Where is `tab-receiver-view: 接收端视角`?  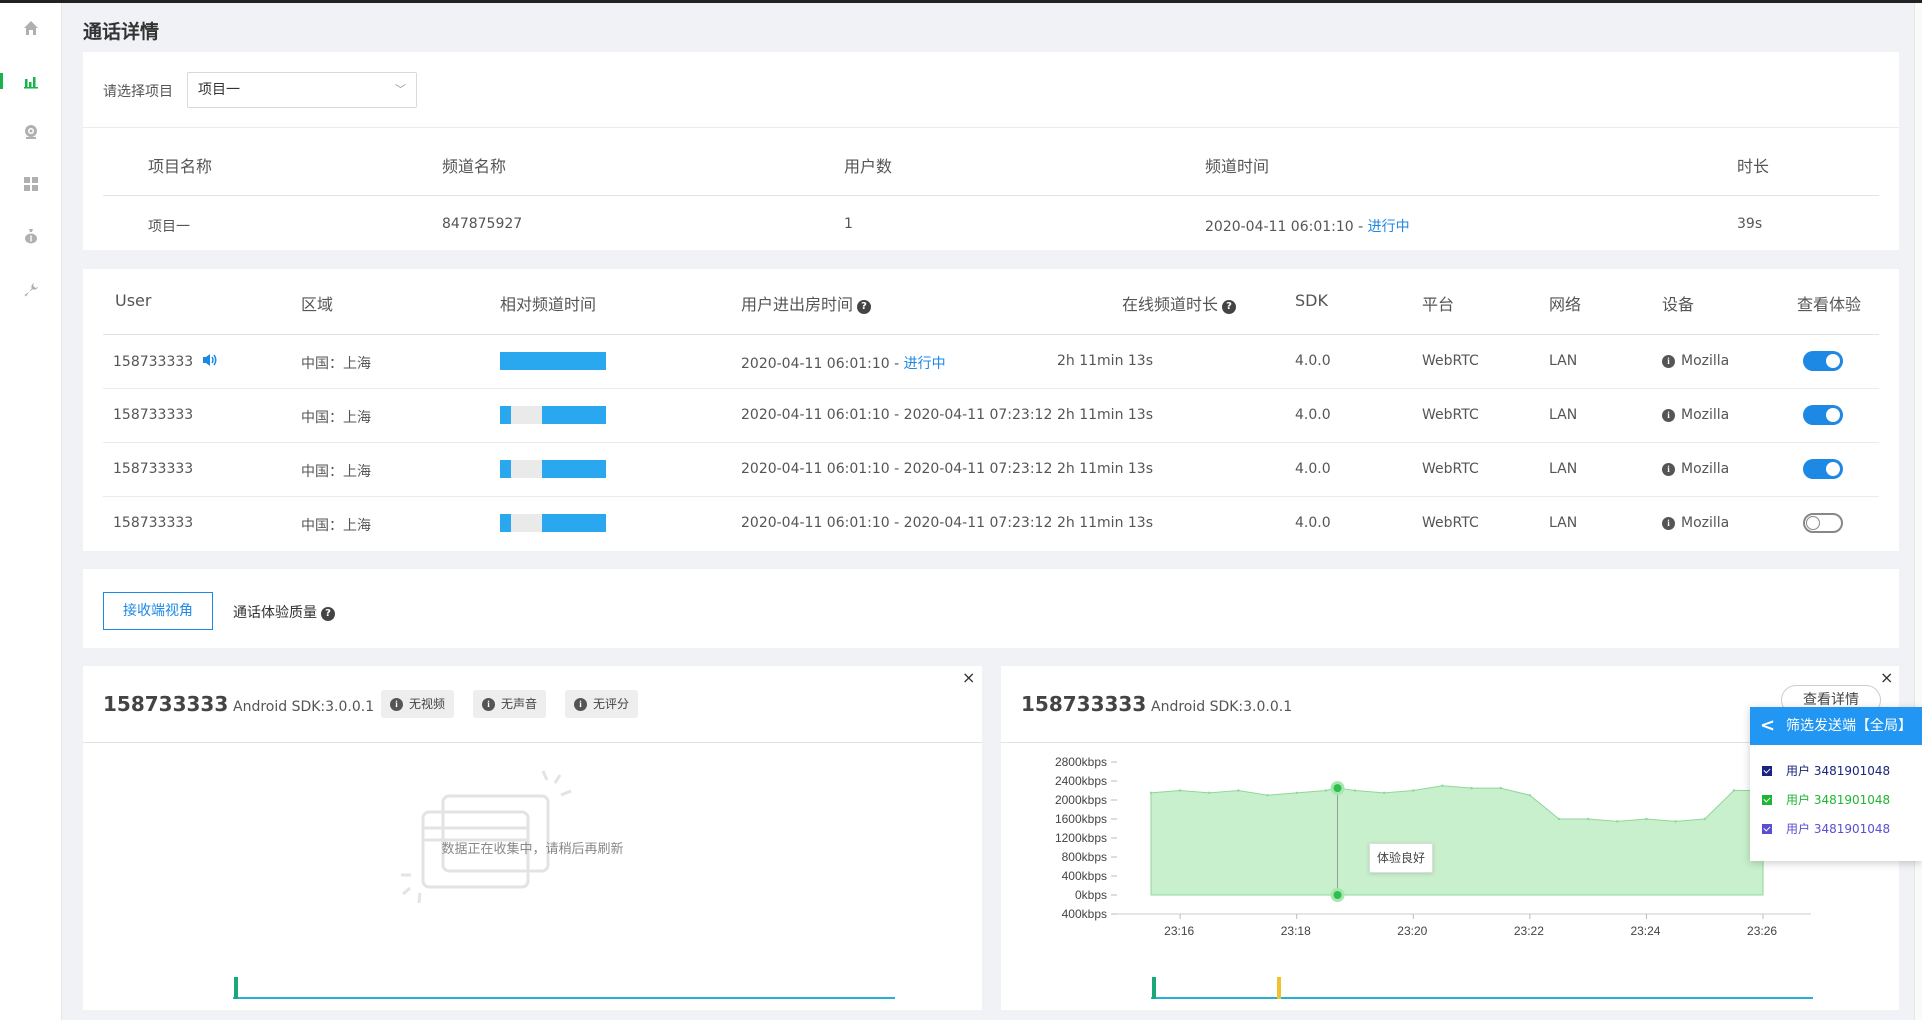 tab-receiver-view: 接收端视角 is located at coordinates (158, 611).